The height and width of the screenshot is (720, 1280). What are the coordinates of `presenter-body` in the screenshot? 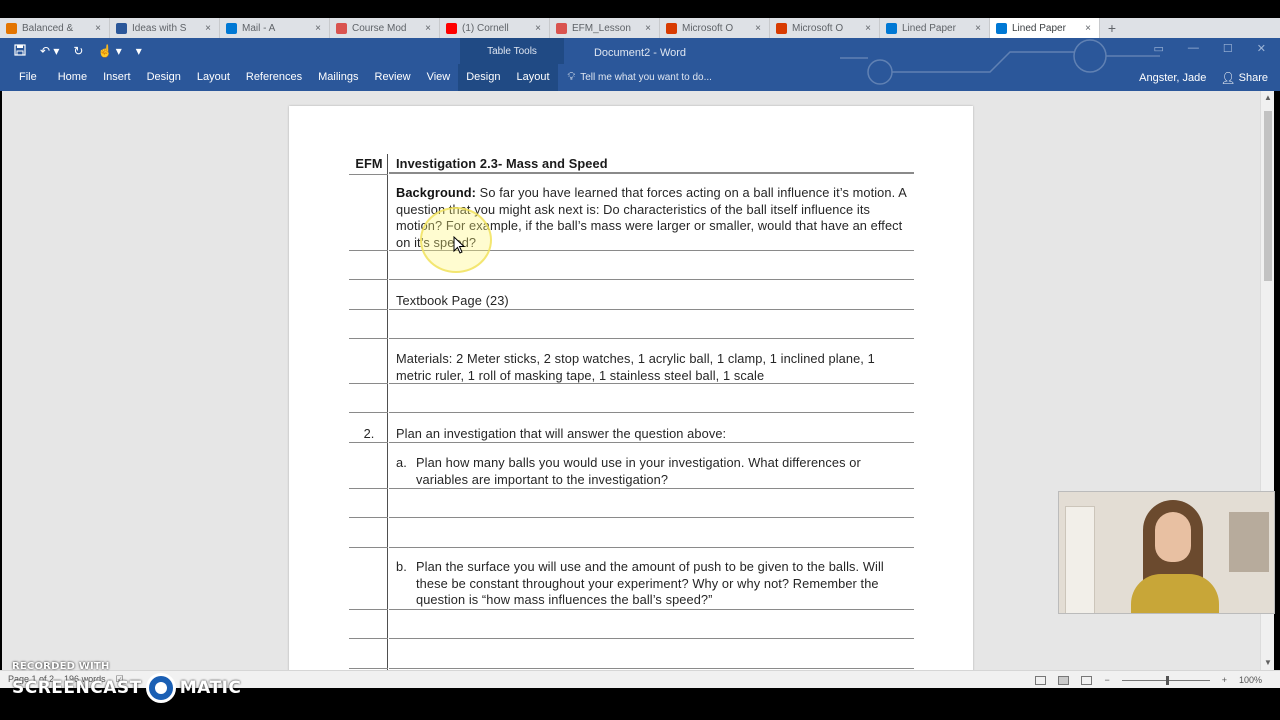 It's located at (1175, 593).